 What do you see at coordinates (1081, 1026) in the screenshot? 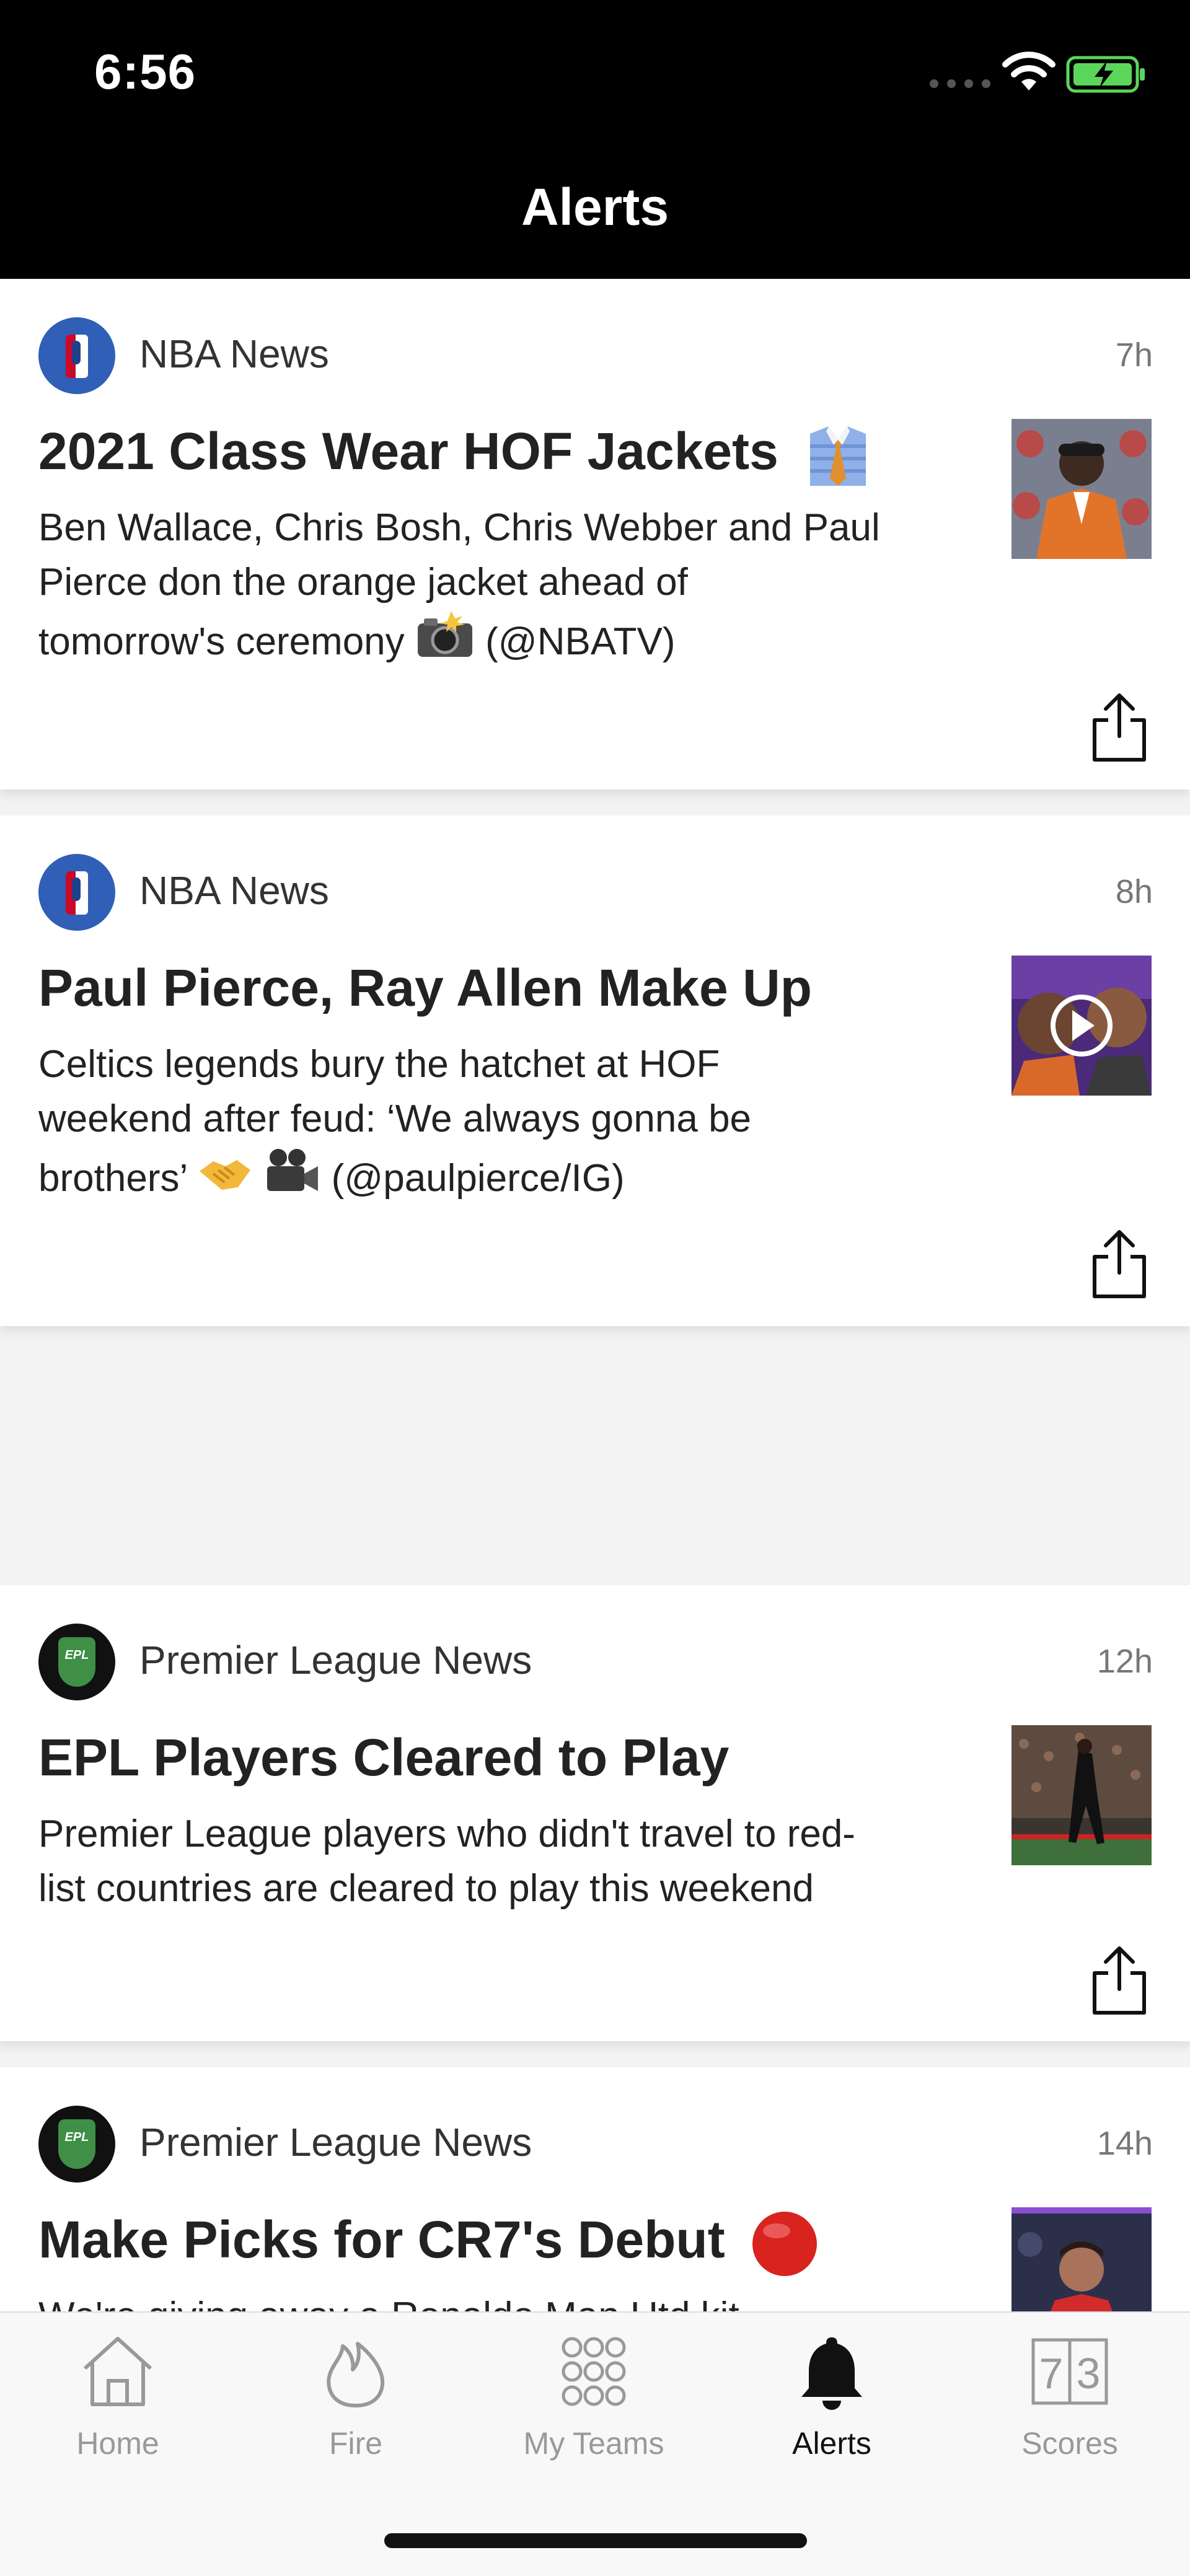
I see `alert-video-thumbnail` at bounding box center [1081, 1026].